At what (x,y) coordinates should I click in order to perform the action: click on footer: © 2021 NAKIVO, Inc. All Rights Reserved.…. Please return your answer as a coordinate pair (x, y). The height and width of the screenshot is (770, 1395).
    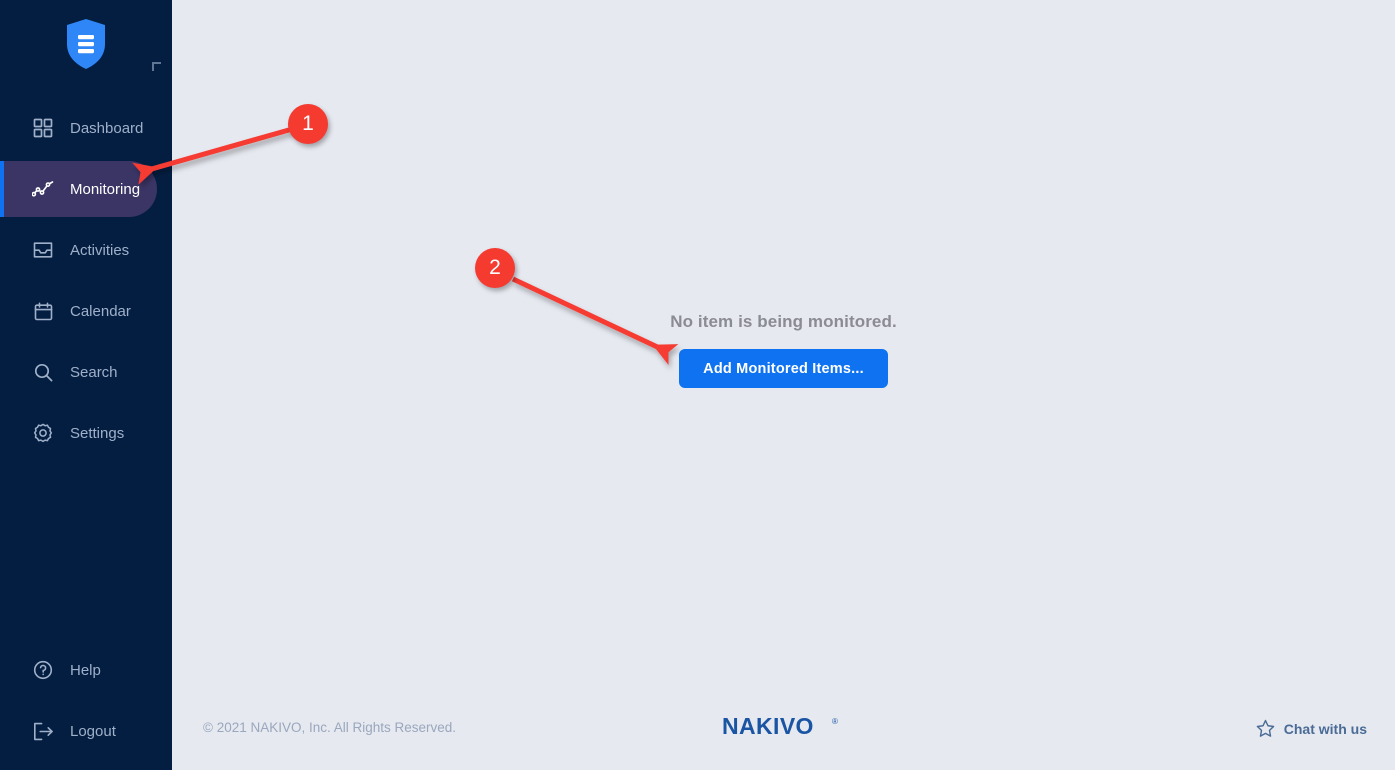
    Looking at the image, I should click on (783, 730).